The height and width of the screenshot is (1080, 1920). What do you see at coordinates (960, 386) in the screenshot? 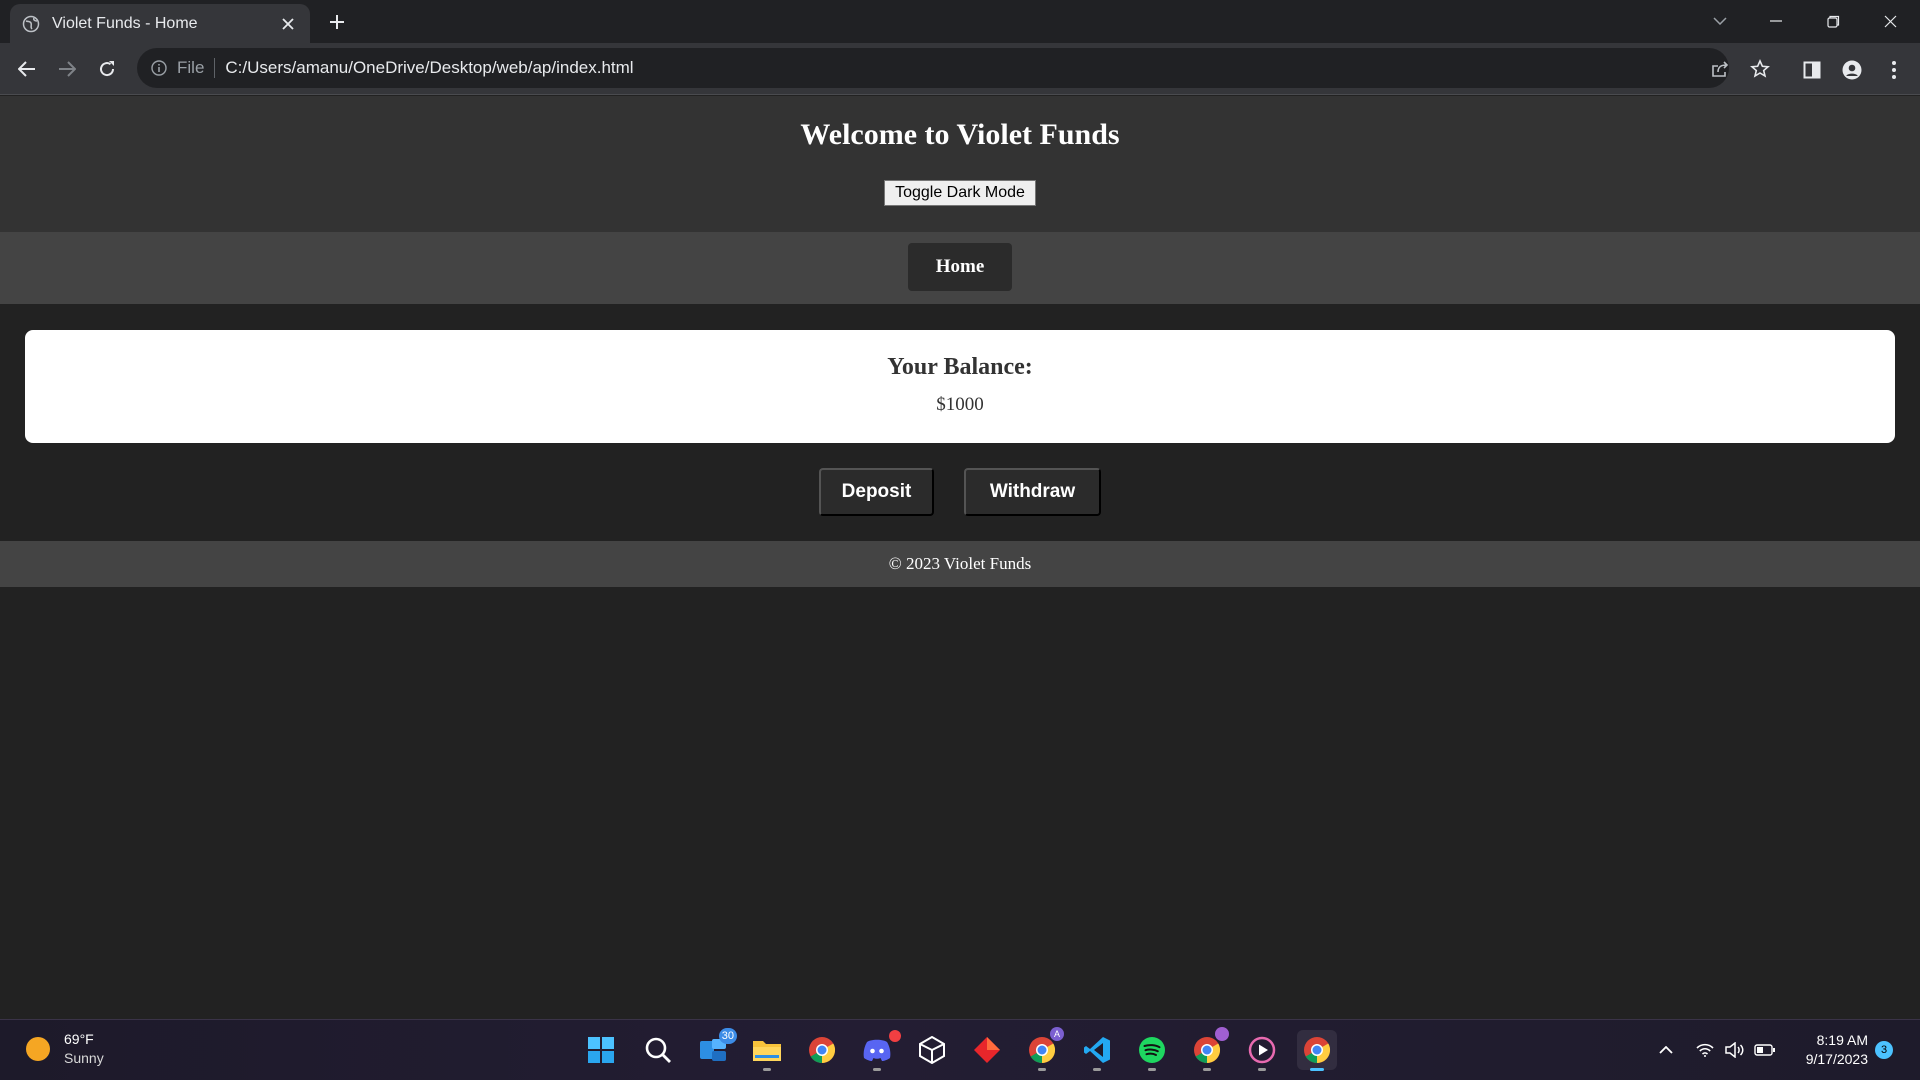
I see `balance-card: Your Balance: $1000` at bounding box center [960, 386].